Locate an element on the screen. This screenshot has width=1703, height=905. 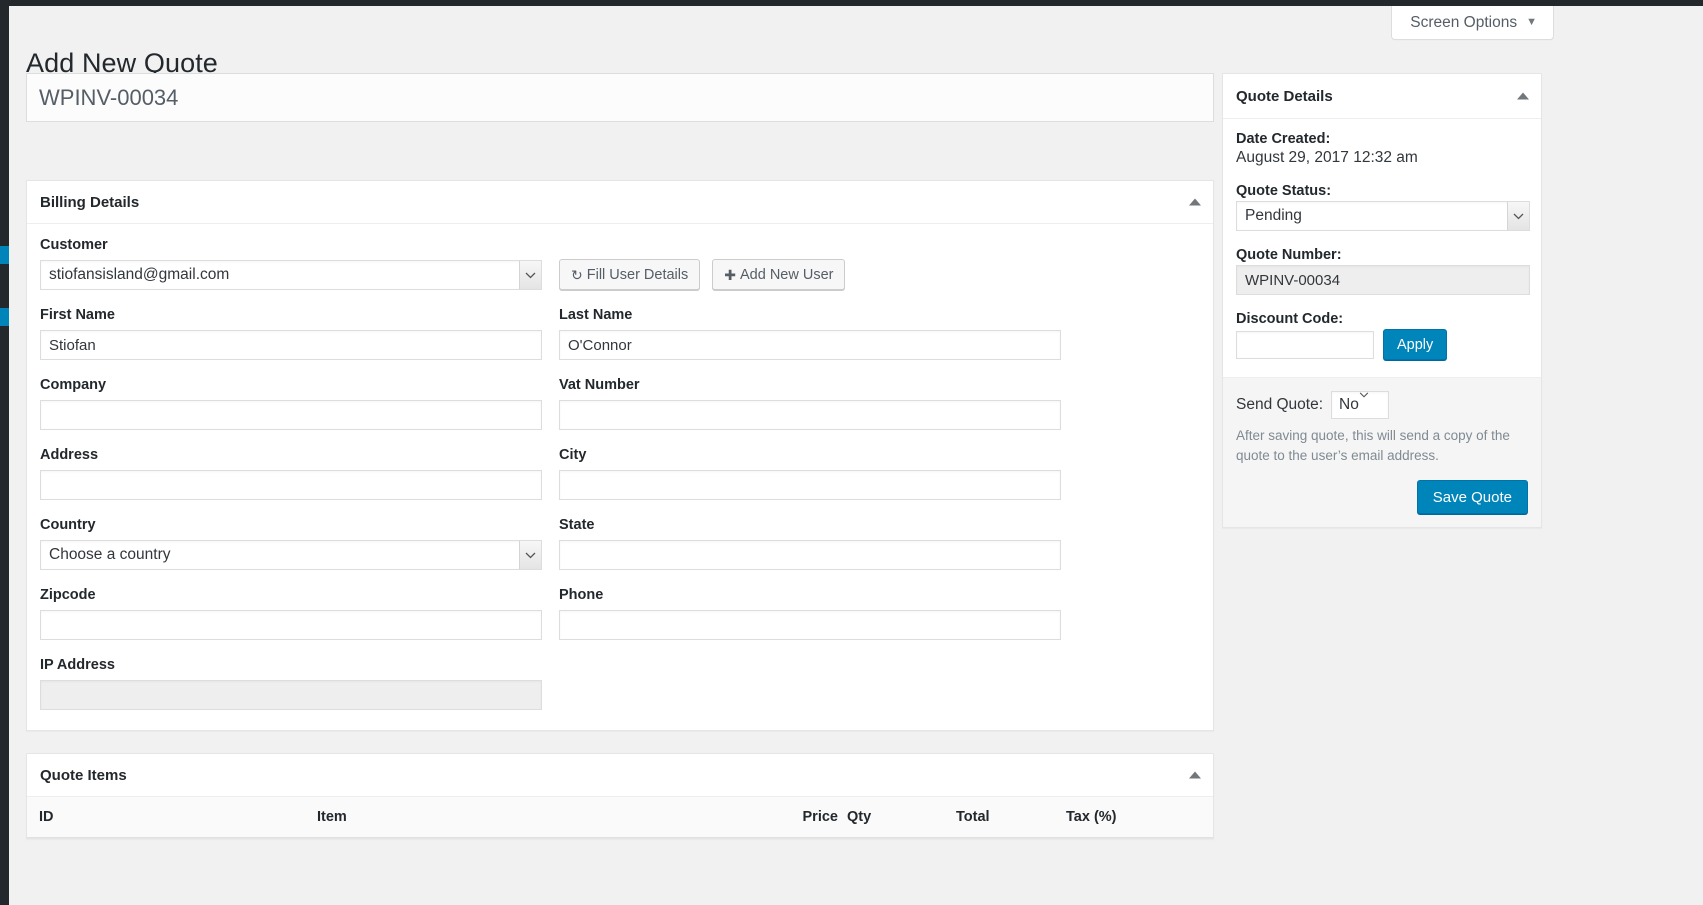
state-input is located at coordinates (810, 555).